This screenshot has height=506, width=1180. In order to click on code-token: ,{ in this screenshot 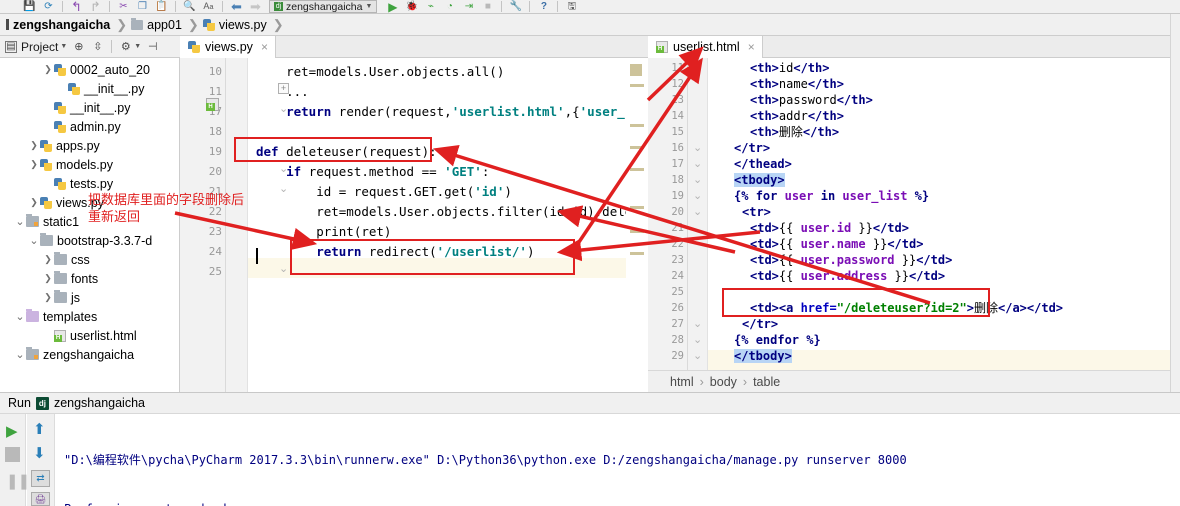, I will do `click(572, 111)`.